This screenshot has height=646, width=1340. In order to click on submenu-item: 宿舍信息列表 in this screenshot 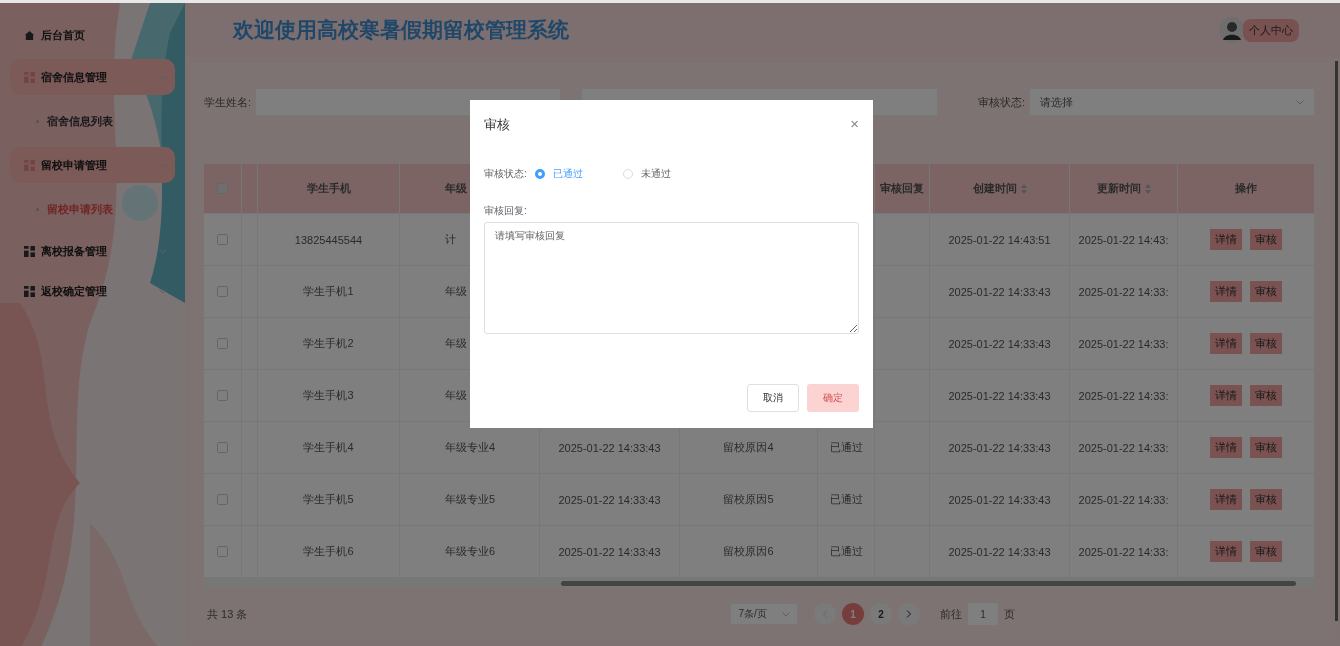, I will do `click(92, 121)`.